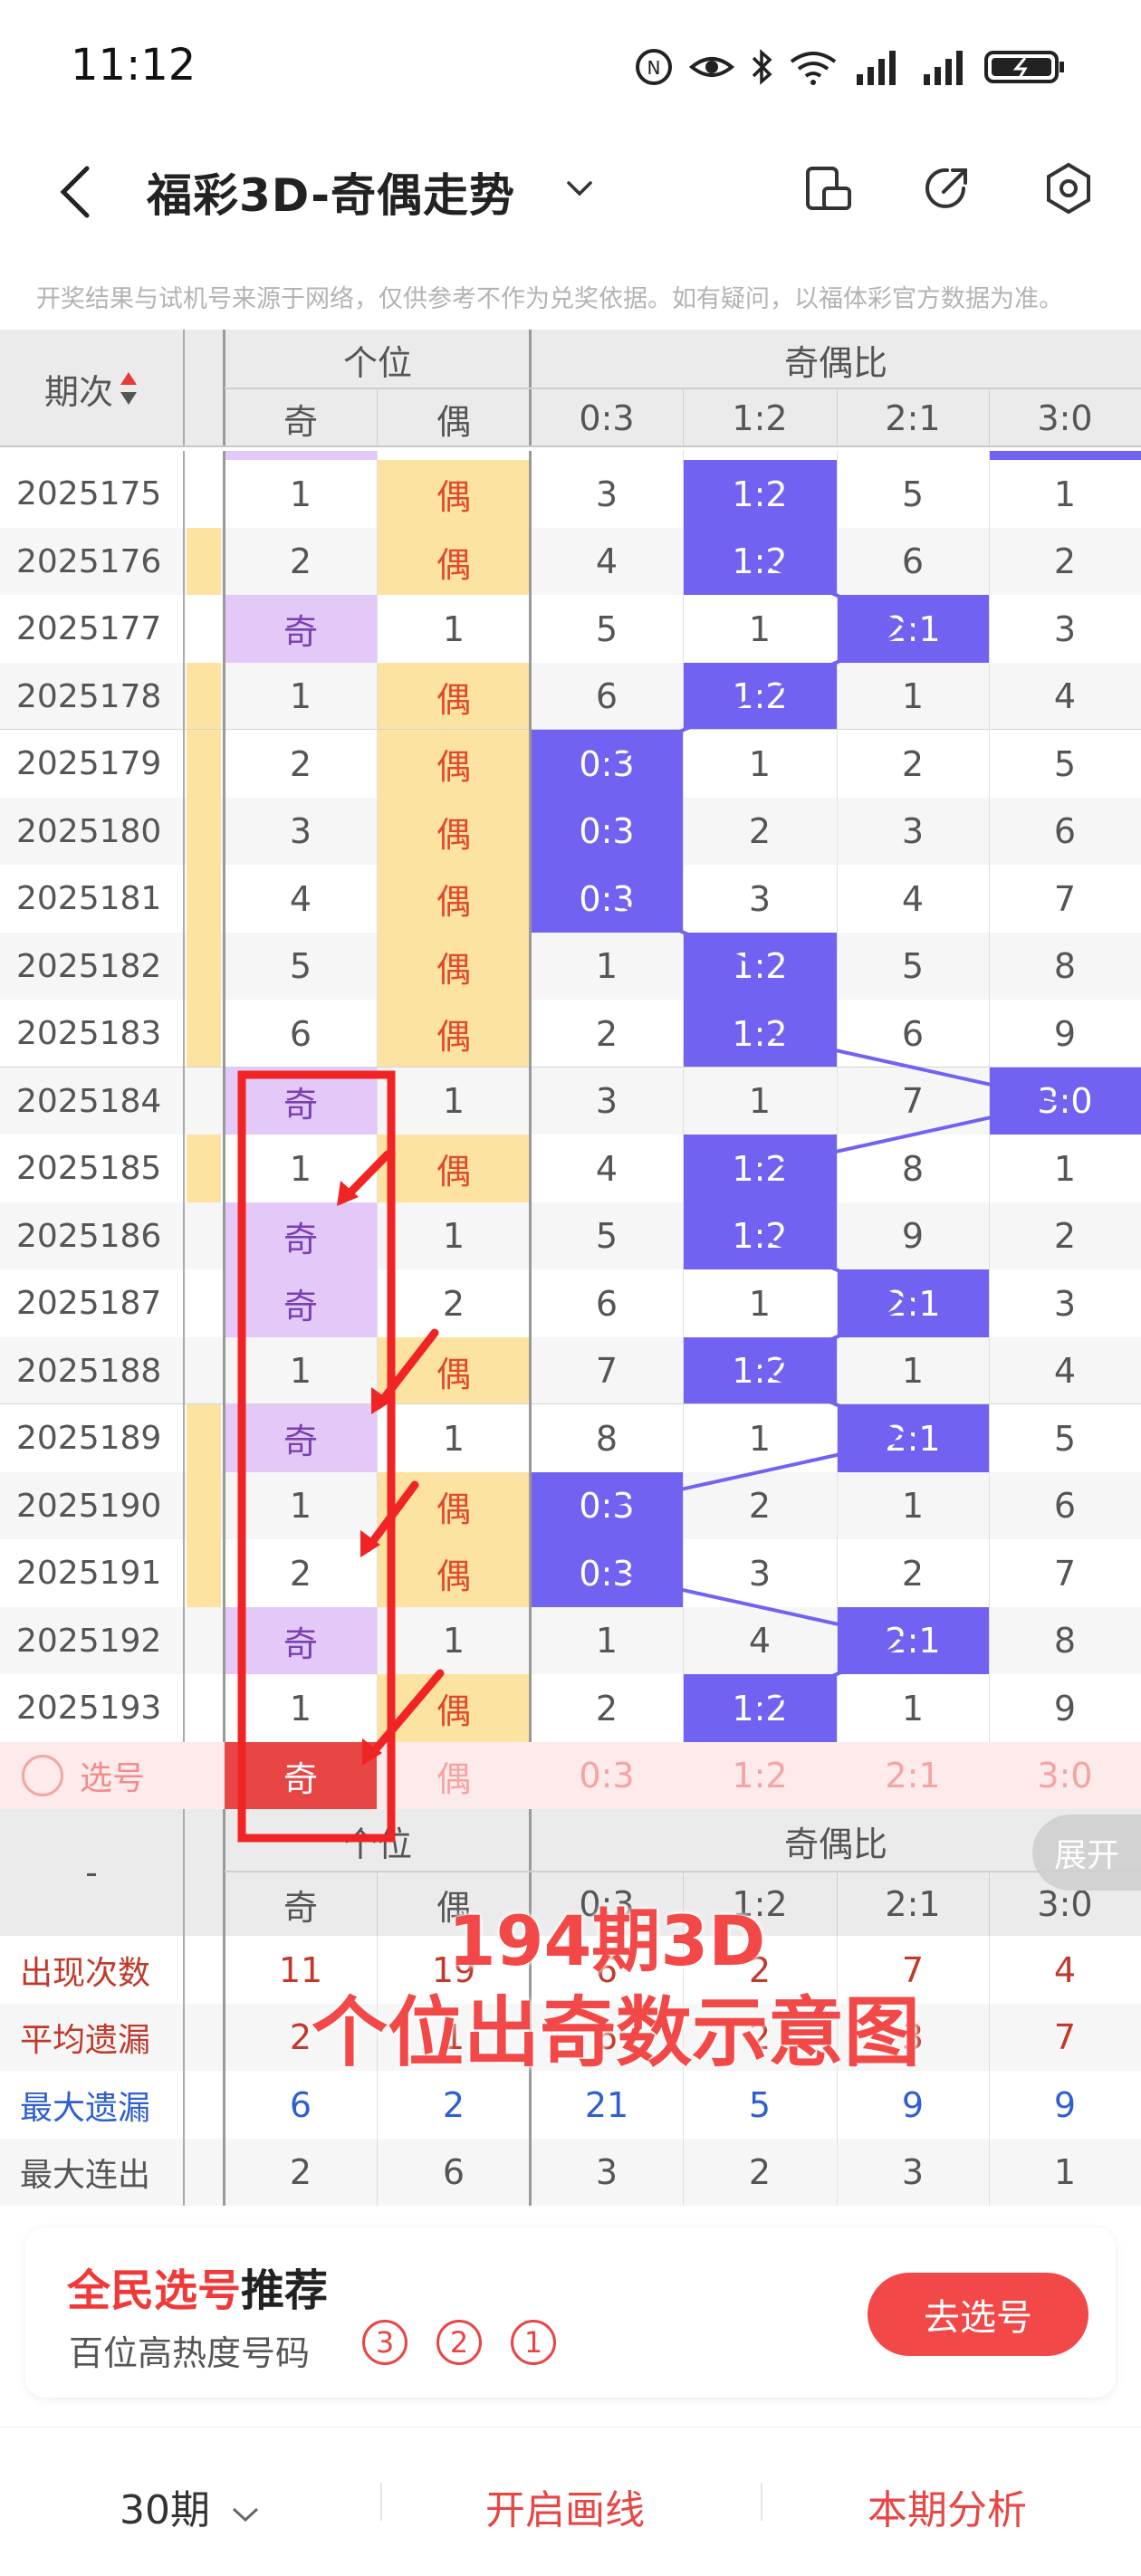  Describe the element at coordinates (89, 561) in the screenshot. I see `period-cell: 2025176` at that location.